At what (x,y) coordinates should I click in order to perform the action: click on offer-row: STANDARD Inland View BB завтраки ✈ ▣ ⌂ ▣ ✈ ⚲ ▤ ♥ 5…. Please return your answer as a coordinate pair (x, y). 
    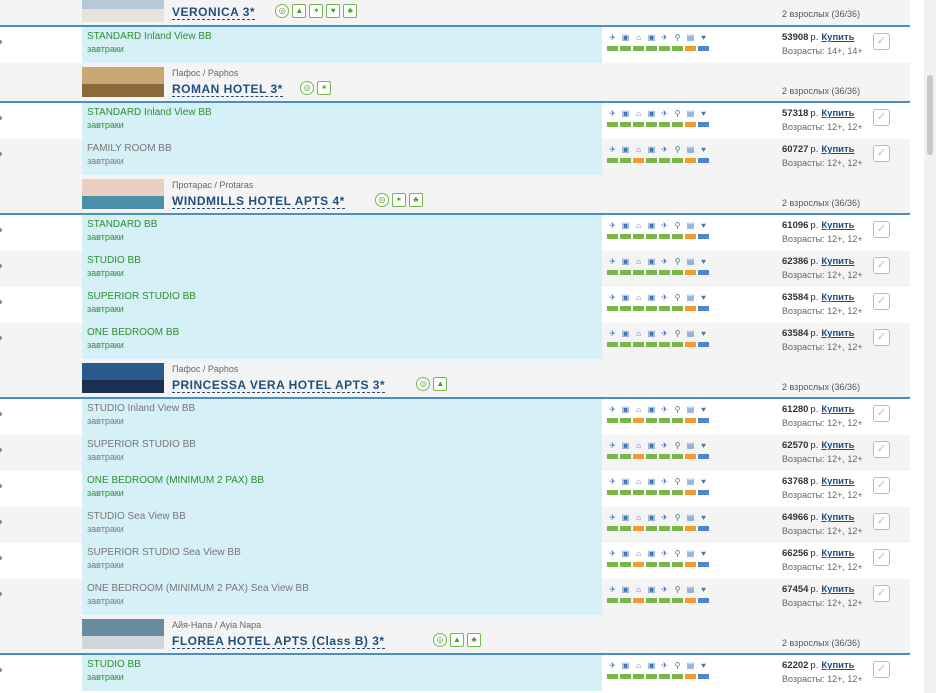
    Looking at the image, I should click on (455, 45).